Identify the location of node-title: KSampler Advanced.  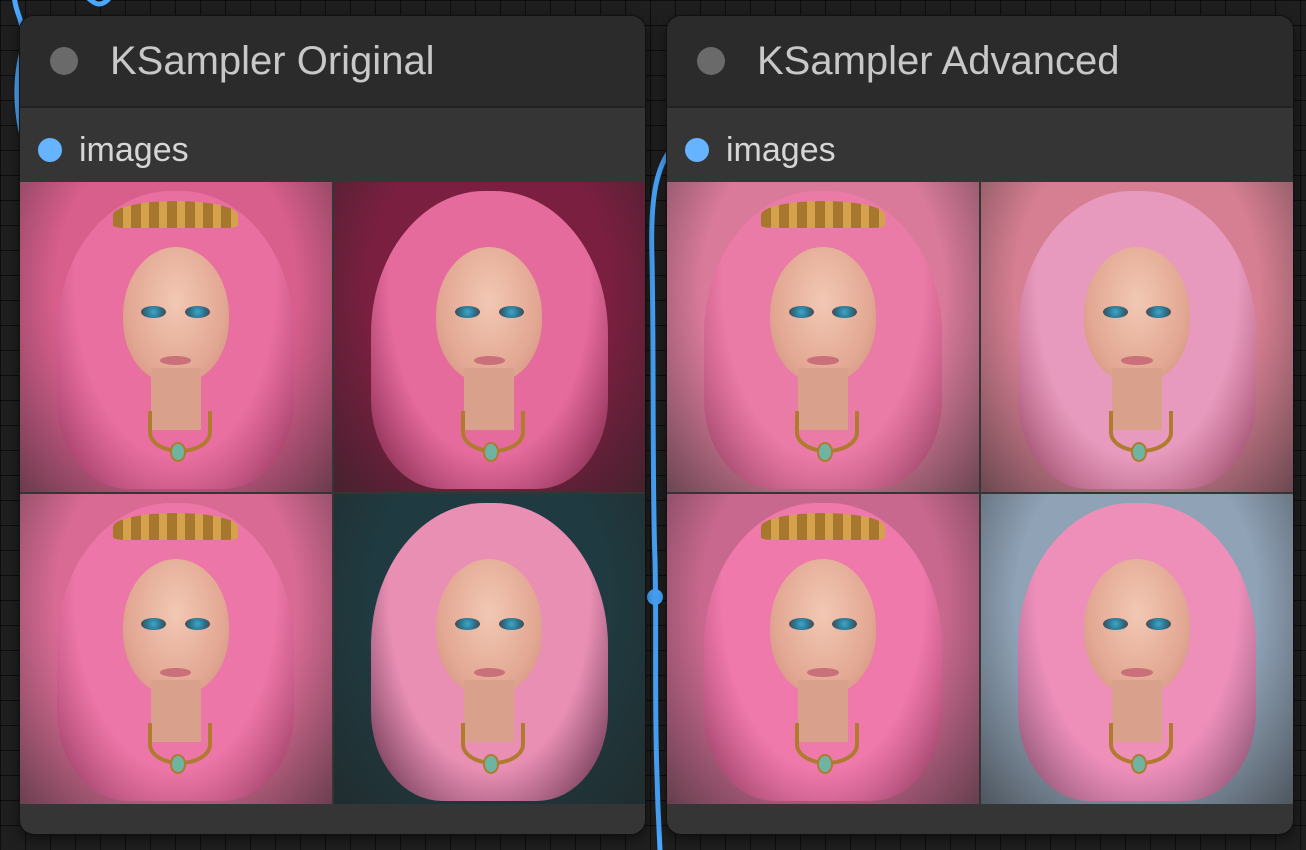
(938, 61).